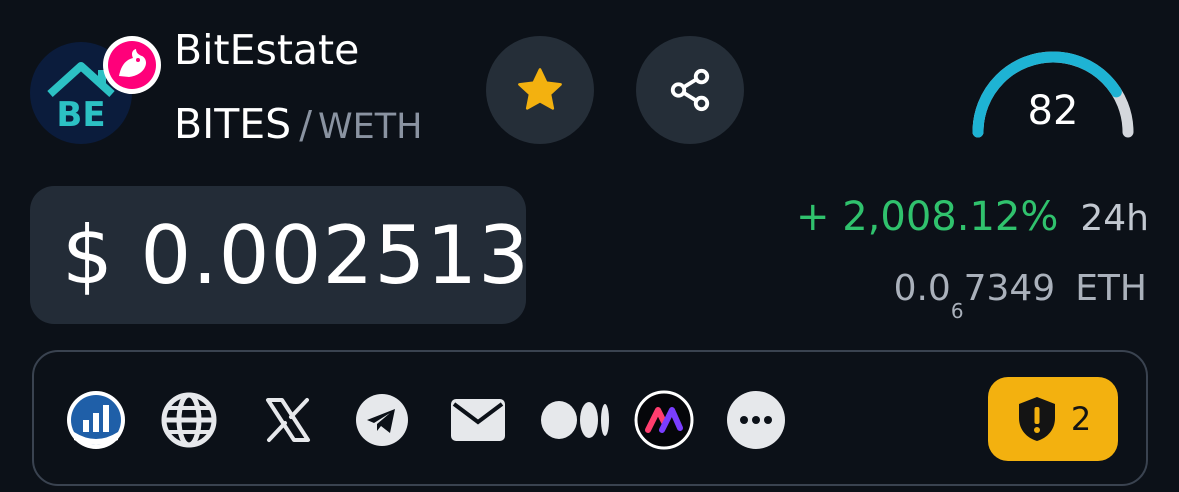 Image resolution: width=1179 pixels, height=492 pixels. I want to click on medium-link, so click(575, 420).